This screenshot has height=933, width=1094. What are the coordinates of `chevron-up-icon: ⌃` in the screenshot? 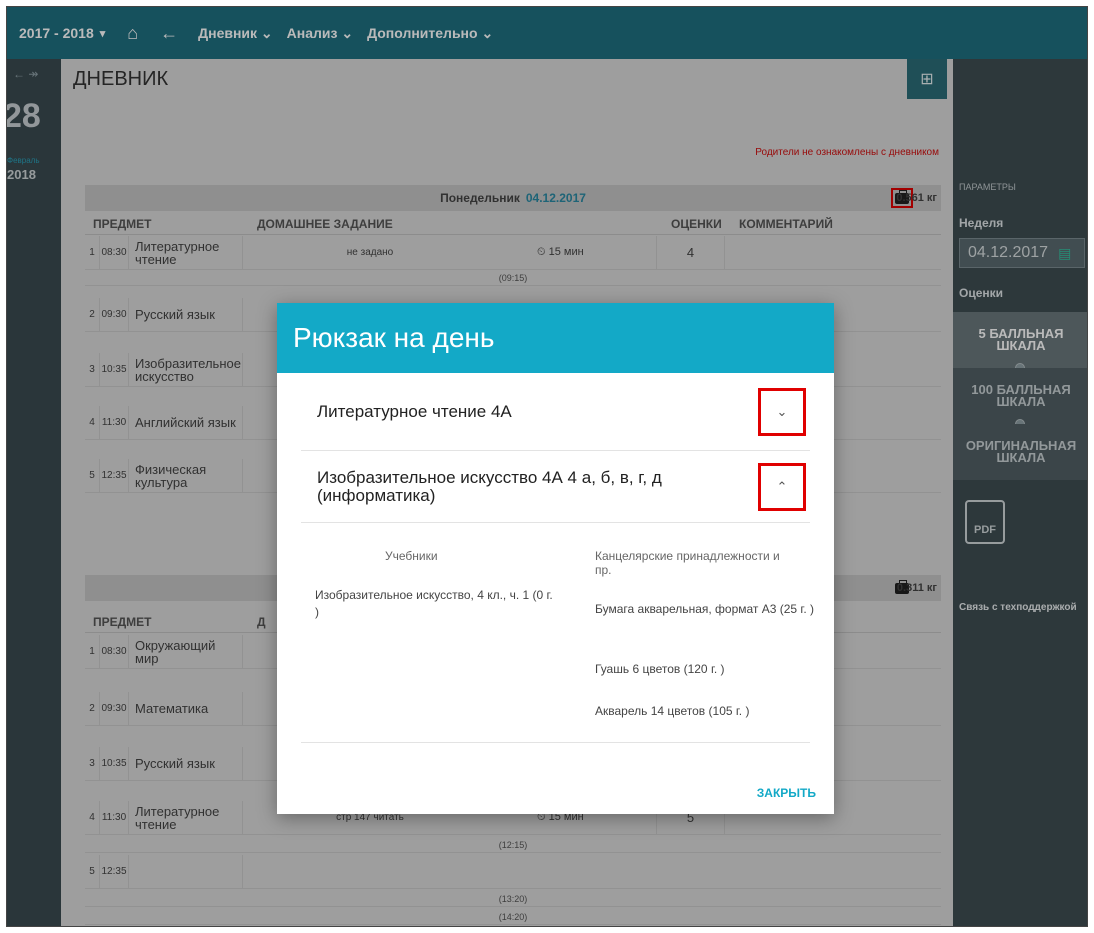 It's located at (782, 486).